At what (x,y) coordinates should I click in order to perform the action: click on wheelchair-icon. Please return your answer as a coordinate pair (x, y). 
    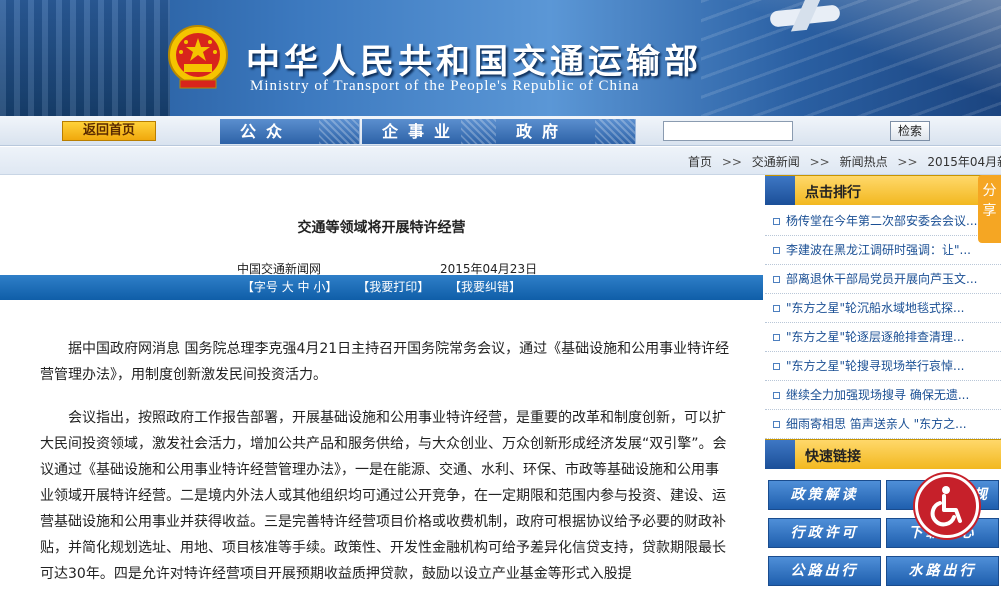
    Looking at the image, I should click on (946, 506).